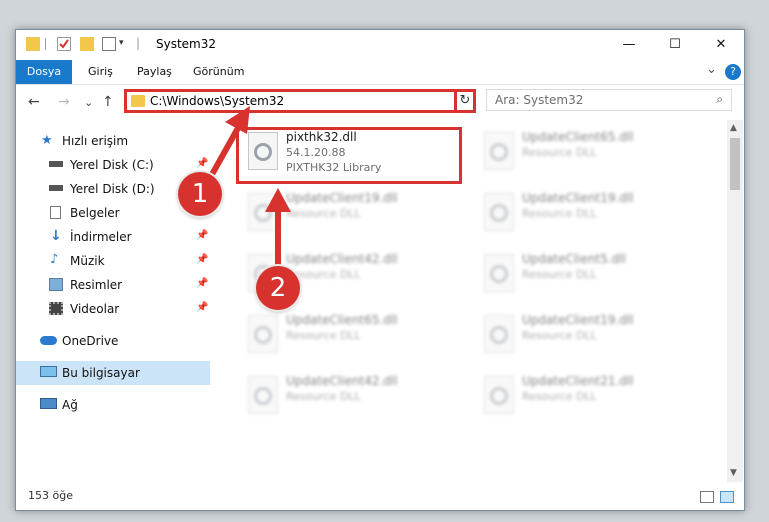  Describe the element at coordinates (101, 237) in the screenshot. I see `sidebar-item-label: İndirmeler` at that location.